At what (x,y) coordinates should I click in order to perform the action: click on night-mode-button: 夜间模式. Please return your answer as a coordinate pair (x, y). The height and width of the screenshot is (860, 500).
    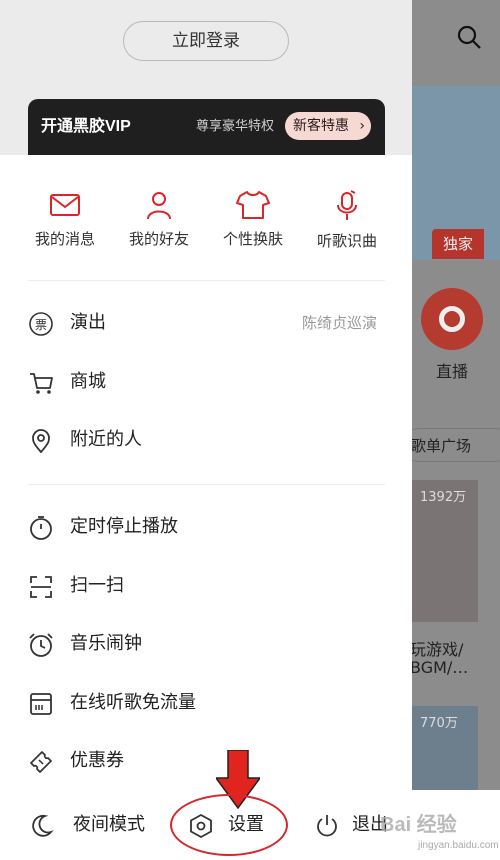
    Looking at the image, I should click on (93, 825).